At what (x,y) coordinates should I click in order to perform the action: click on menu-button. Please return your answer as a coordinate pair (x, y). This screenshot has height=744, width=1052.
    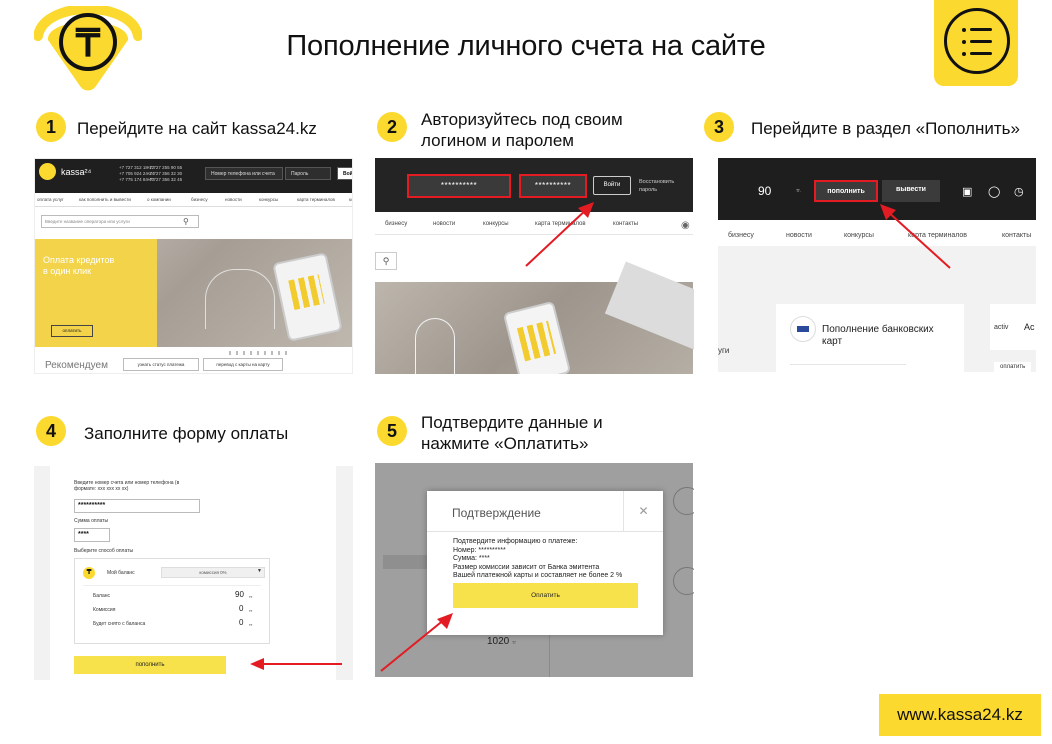
    Looking at the image, I should click on (976, 43).